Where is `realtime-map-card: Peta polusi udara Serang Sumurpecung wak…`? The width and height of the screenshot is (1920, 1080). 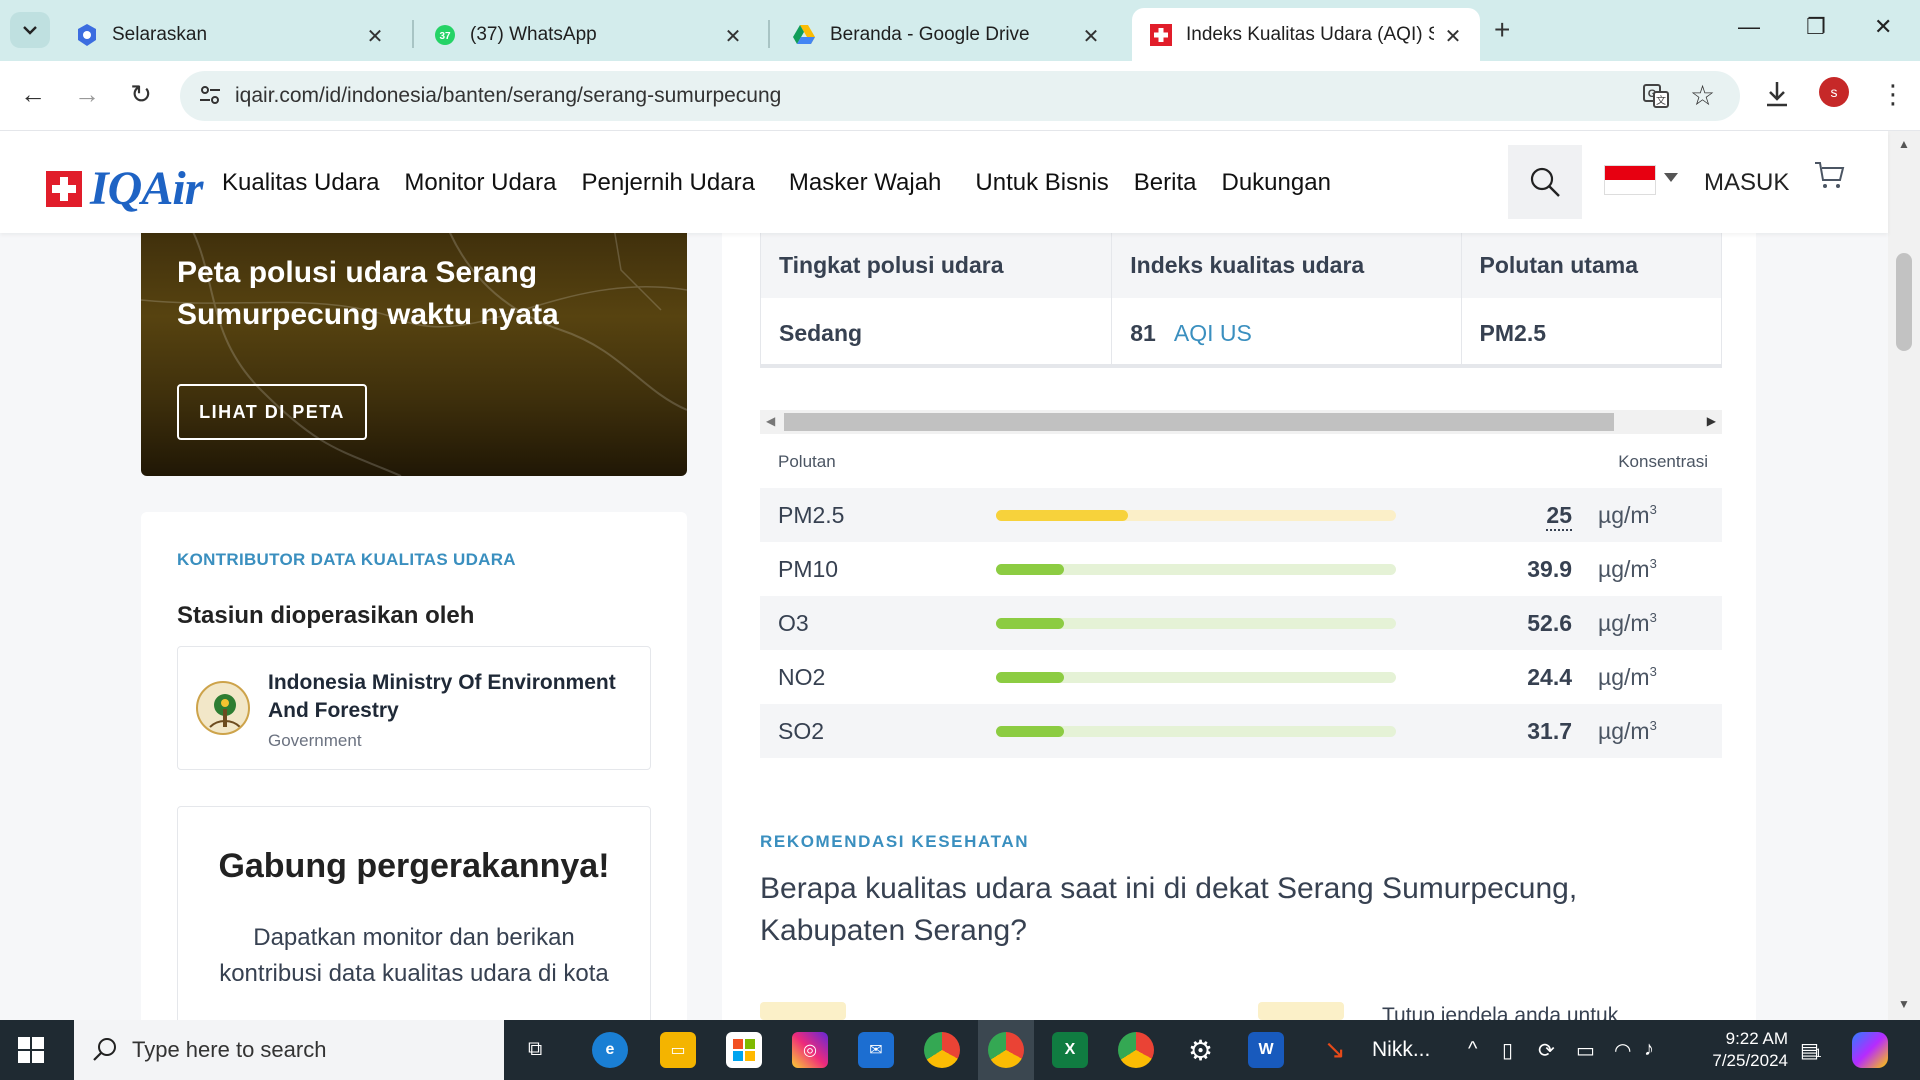
realtime-map-card: Peta polusi udara Serang Sumurpecung wak… is located at coordinates (414, 343).